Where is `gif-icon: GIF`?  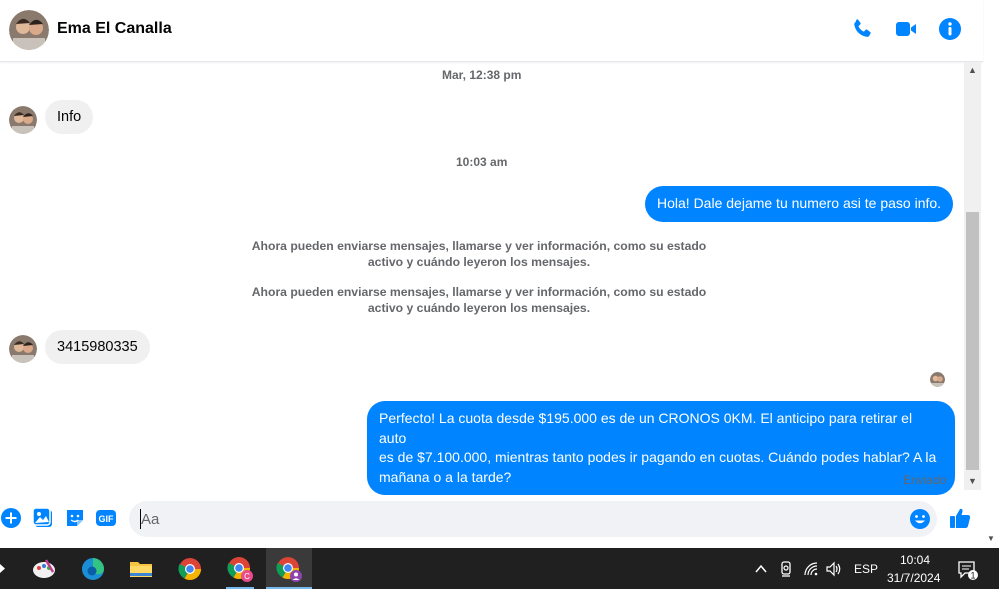
gif-icon: GIF is located at coordinates (106, 518).